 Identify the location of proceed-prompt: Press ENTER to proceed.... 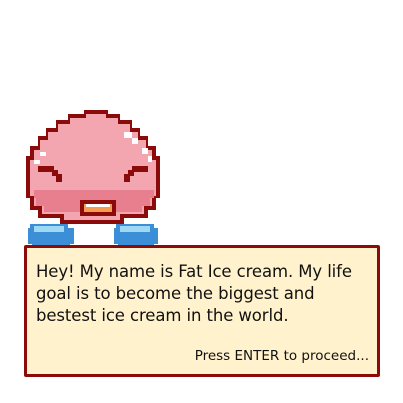
(281, 356).